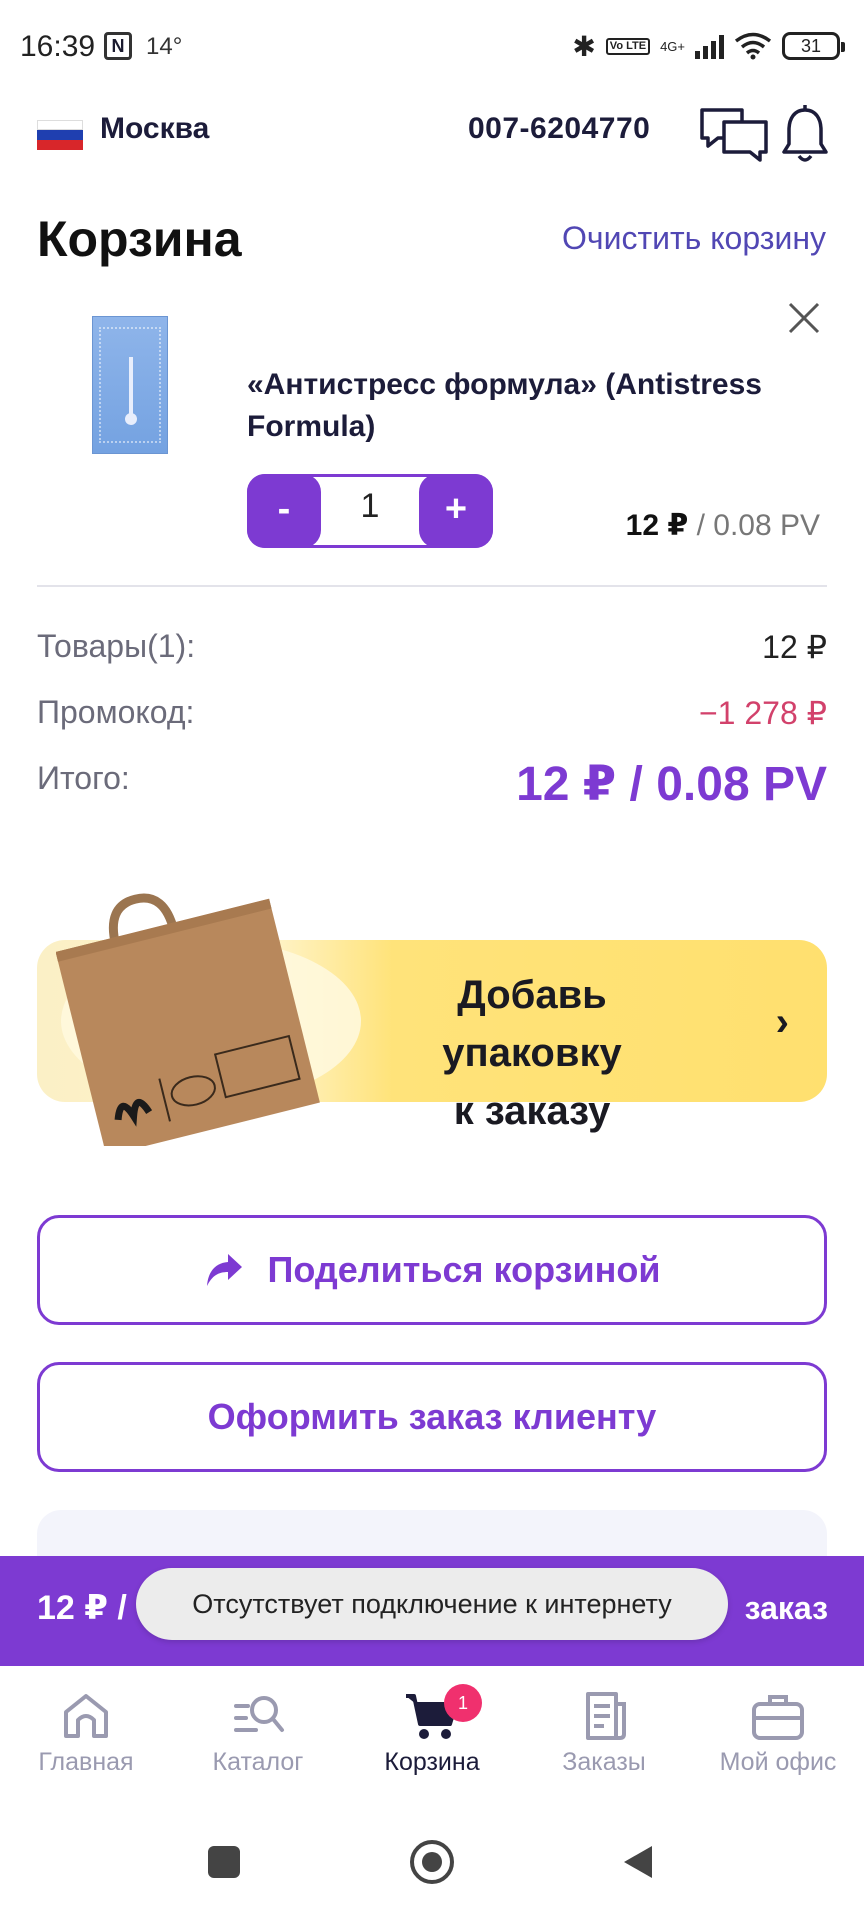  What do you see at coordinates (762, 713) in the screenshot?
I see `summary-promo-value: −1 278 ₽` at bounding box center [762, 713].